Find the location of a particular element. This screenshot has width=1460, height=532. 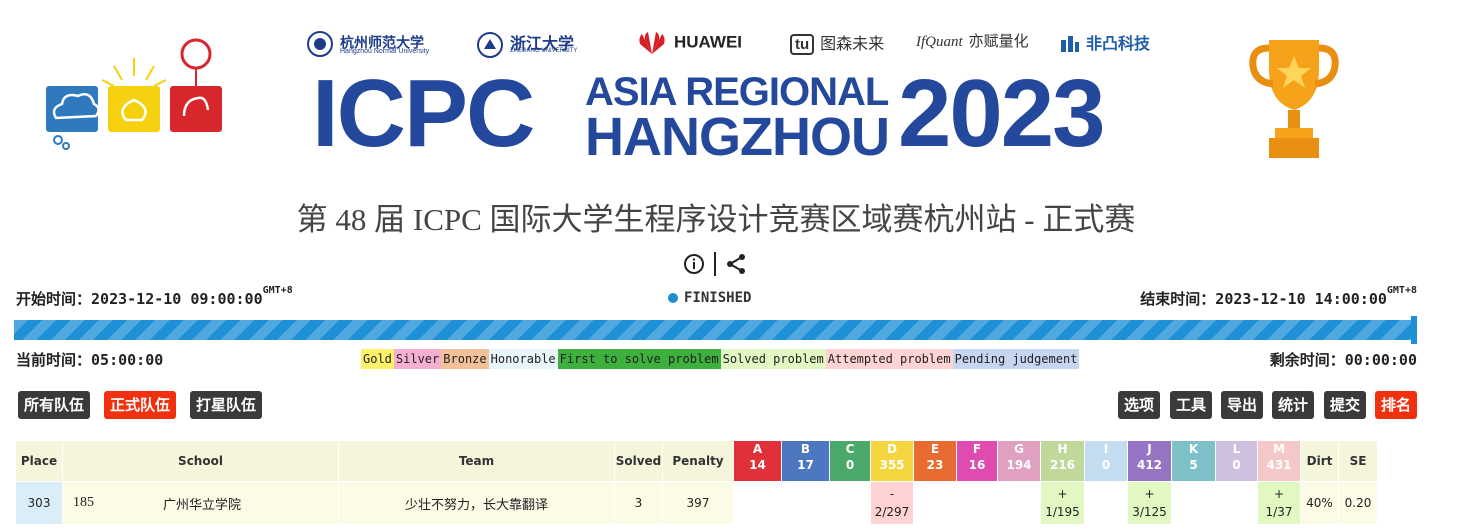

legend-solved: Solved problem is located at coordinates (773, 359).